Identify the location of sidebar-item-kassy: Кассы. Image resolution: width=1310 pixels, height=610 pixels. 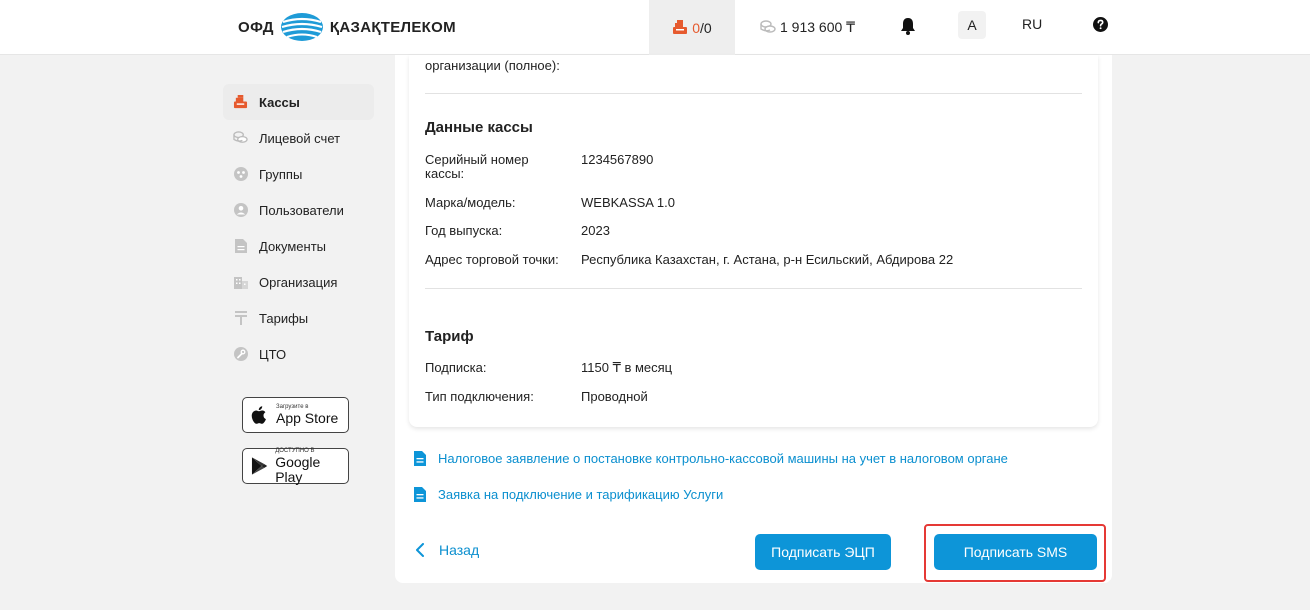
(298, 102).